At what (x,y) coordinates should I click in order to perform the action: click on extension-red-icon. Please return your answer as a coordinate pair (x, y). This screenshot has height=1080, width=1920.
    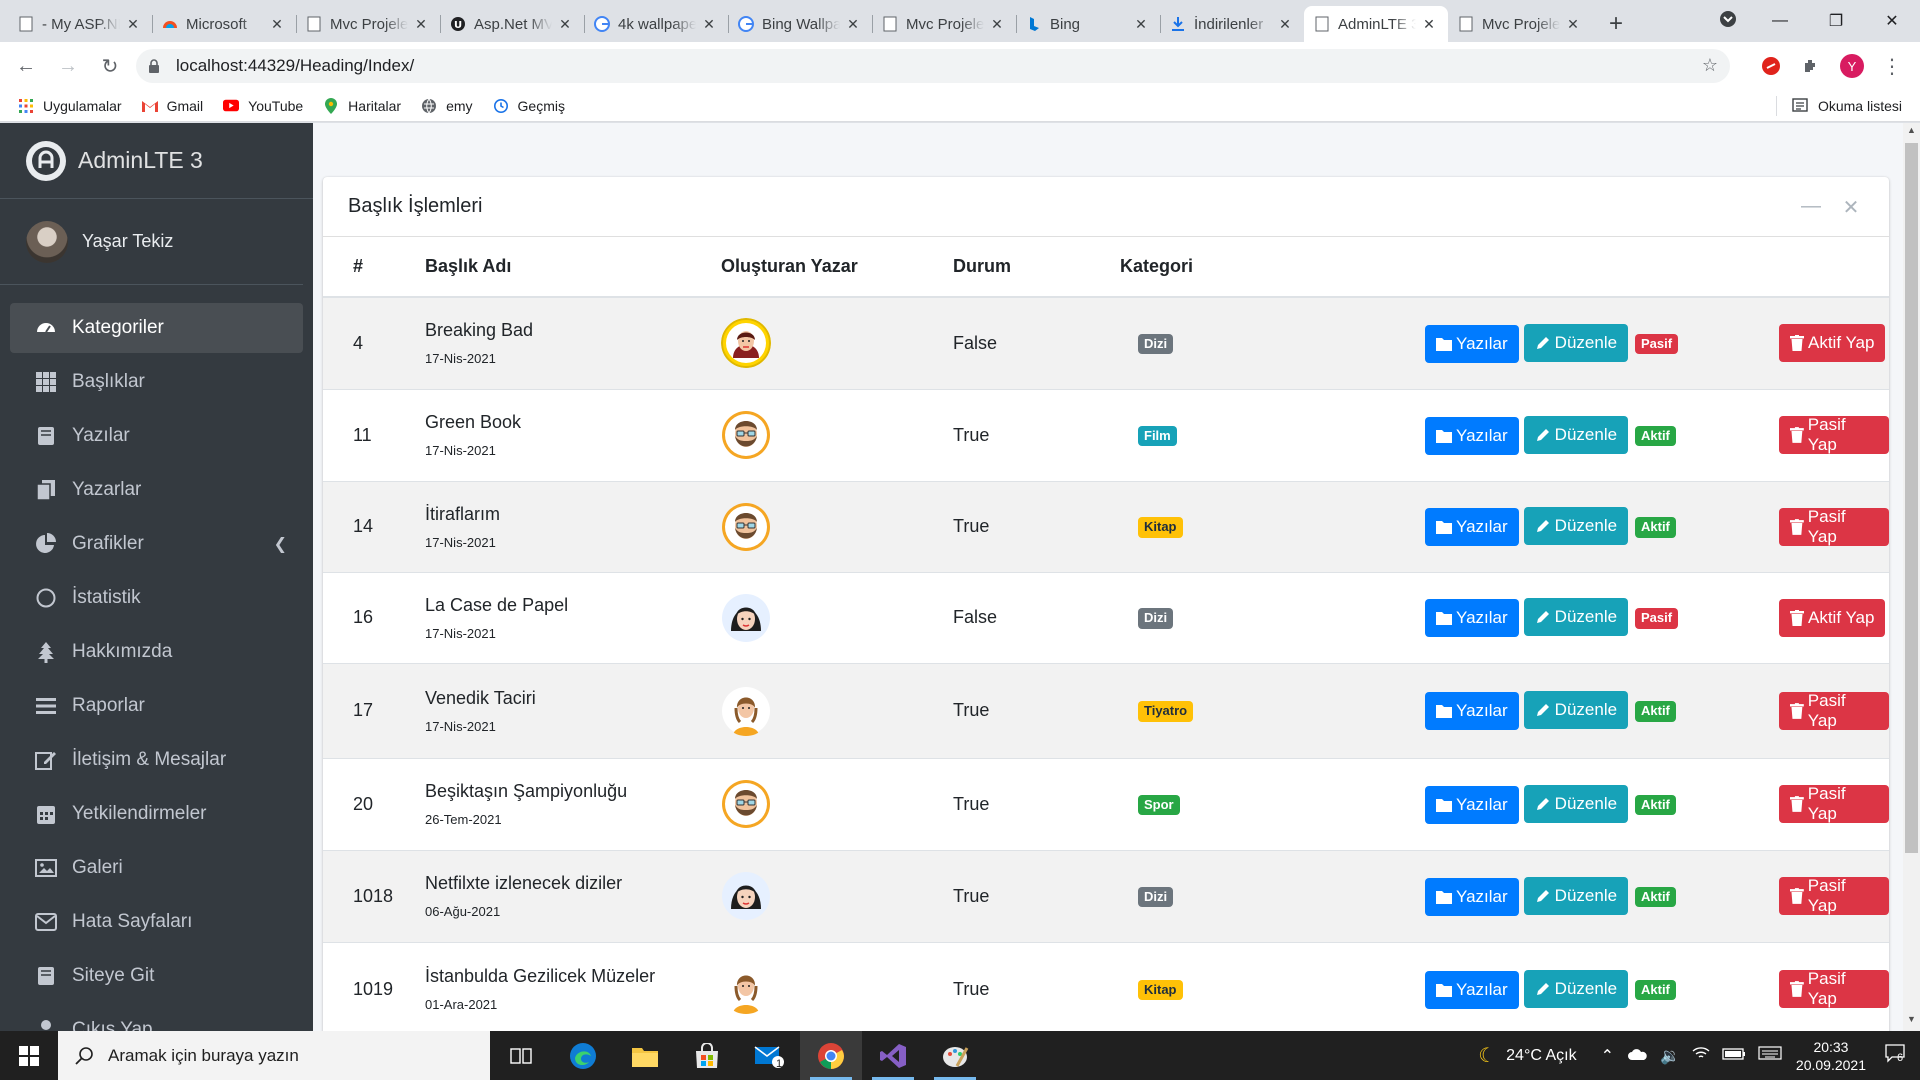
    Looking at the image, I should click on (1771, 66).